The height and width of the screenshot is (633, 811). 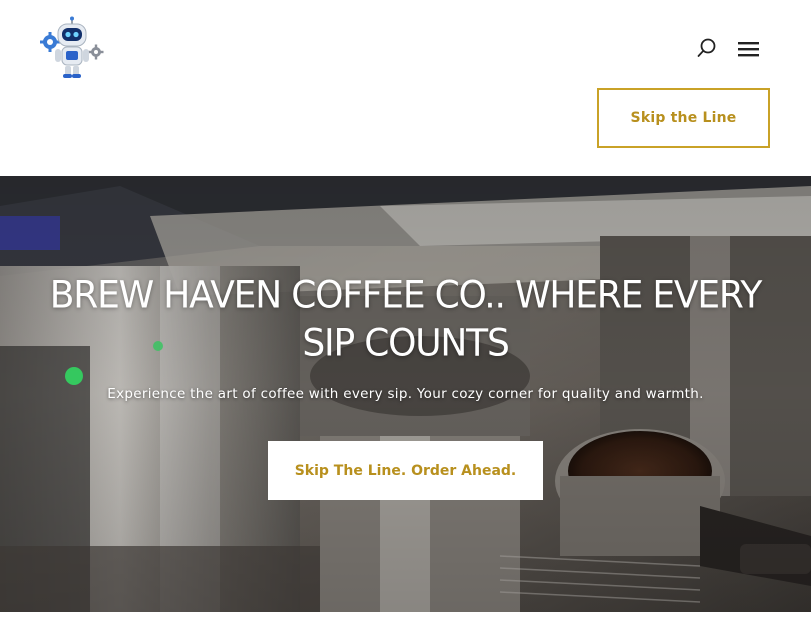 I want to click on page-bottom-strip, so click(x=405, y=622).